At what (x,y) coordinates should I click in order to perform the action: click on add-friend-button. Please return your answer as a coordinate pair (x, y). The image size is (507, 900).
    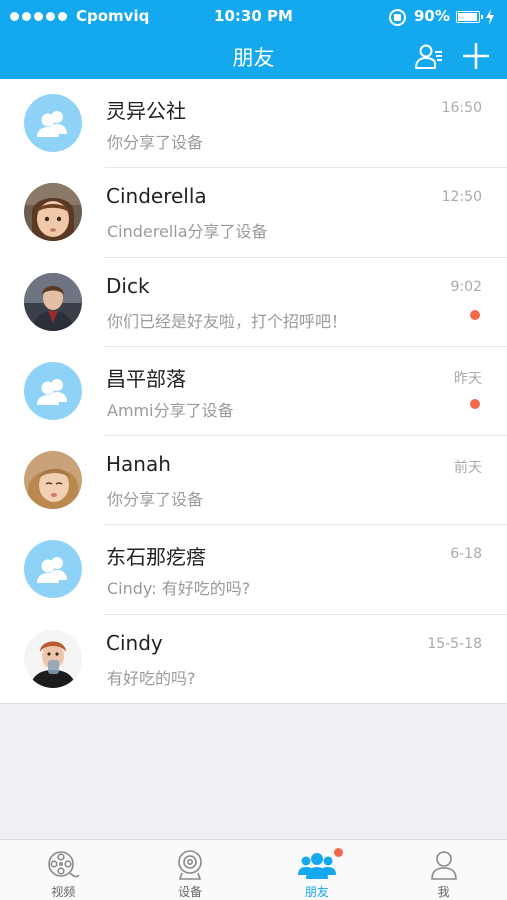
    Looking at the image, I should click on (476, 56).